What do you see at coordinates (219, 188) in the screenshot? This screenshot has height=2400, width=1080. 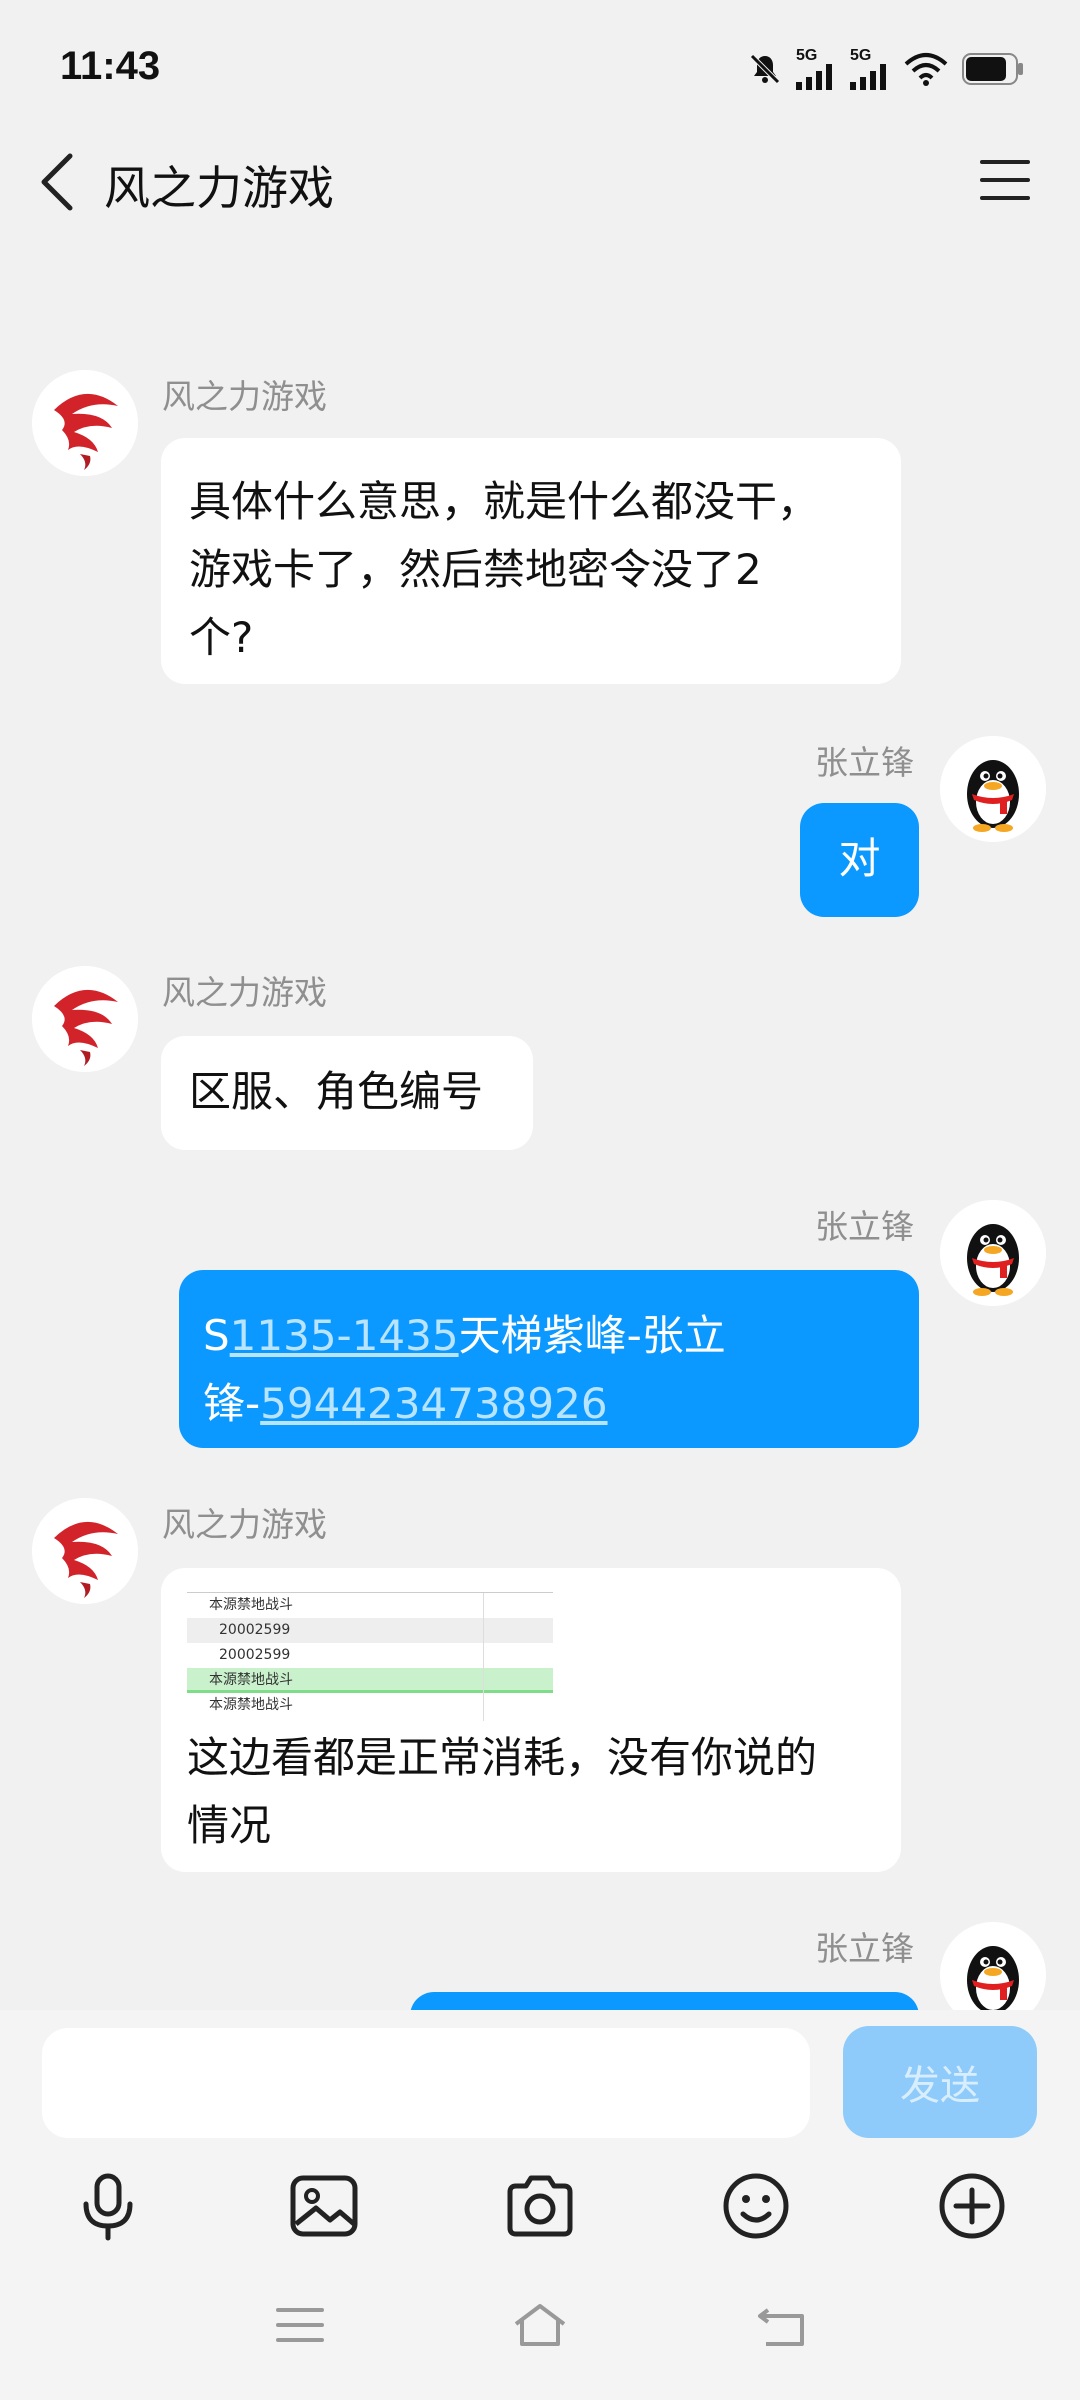 I see `chat-title: 风之力游戏` at bounding box center [219, 188].